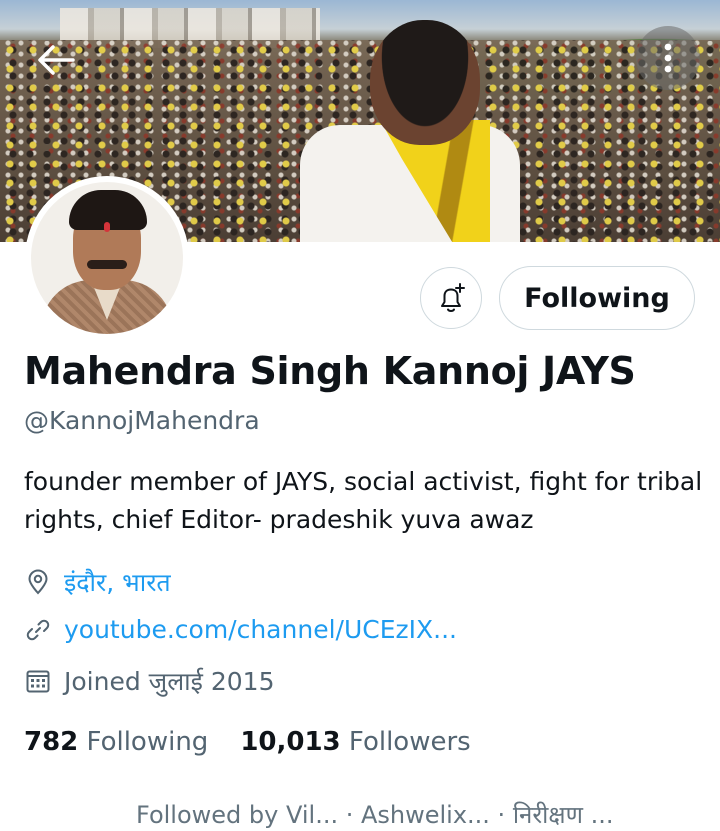 The height and width of the screenshot is (831, 720). What do you see at coordinates (117, 582) in the screenshot?
I see `location-text: इंदौर, भारत` at bounding box center [117, 582].